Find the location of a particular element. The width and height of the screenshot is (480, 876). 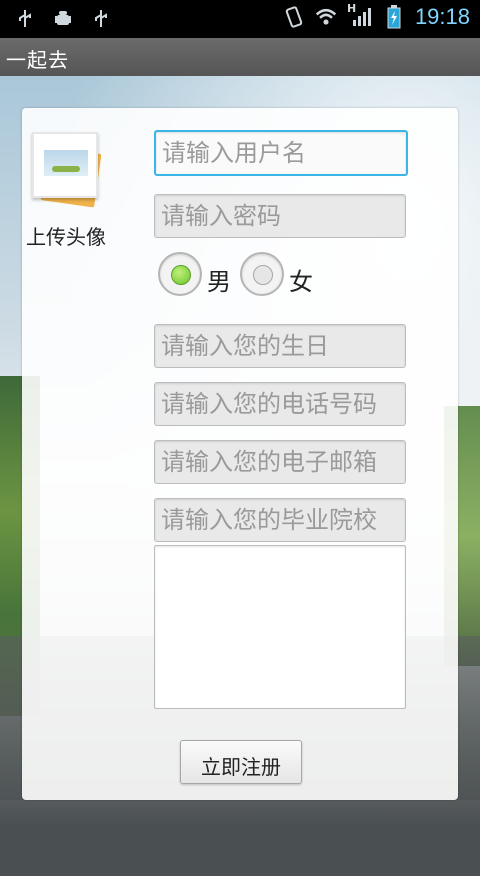

gender-male-label: 男 is located at coordinates (219, 279).